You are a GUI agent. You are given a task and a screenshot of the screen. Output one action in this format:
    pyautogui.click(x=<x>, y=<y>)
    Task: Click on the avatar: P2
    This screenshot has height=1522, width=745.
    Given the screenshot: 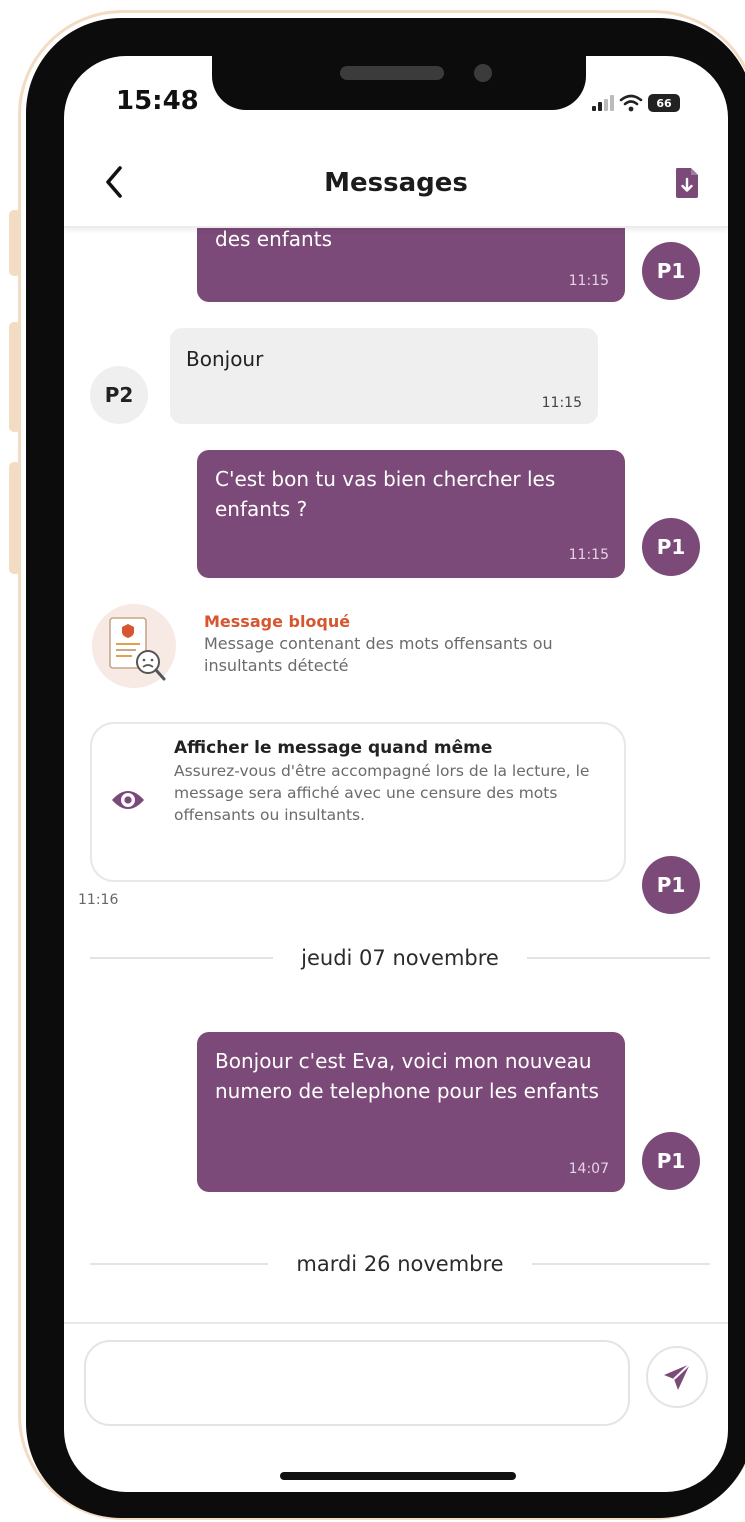 What is the action you would take?
    pyautogui.click(x=119, y=395)
    